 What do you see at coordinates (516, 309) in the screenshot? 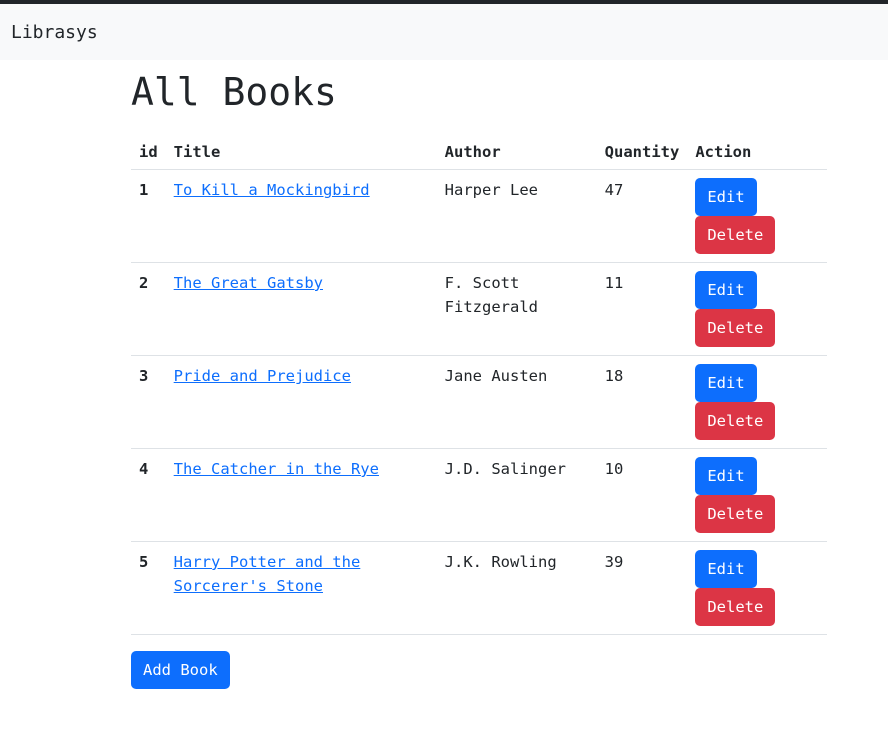
I see `book-author: F. Scott Fitzgerald` at bounding box center [516, 309].